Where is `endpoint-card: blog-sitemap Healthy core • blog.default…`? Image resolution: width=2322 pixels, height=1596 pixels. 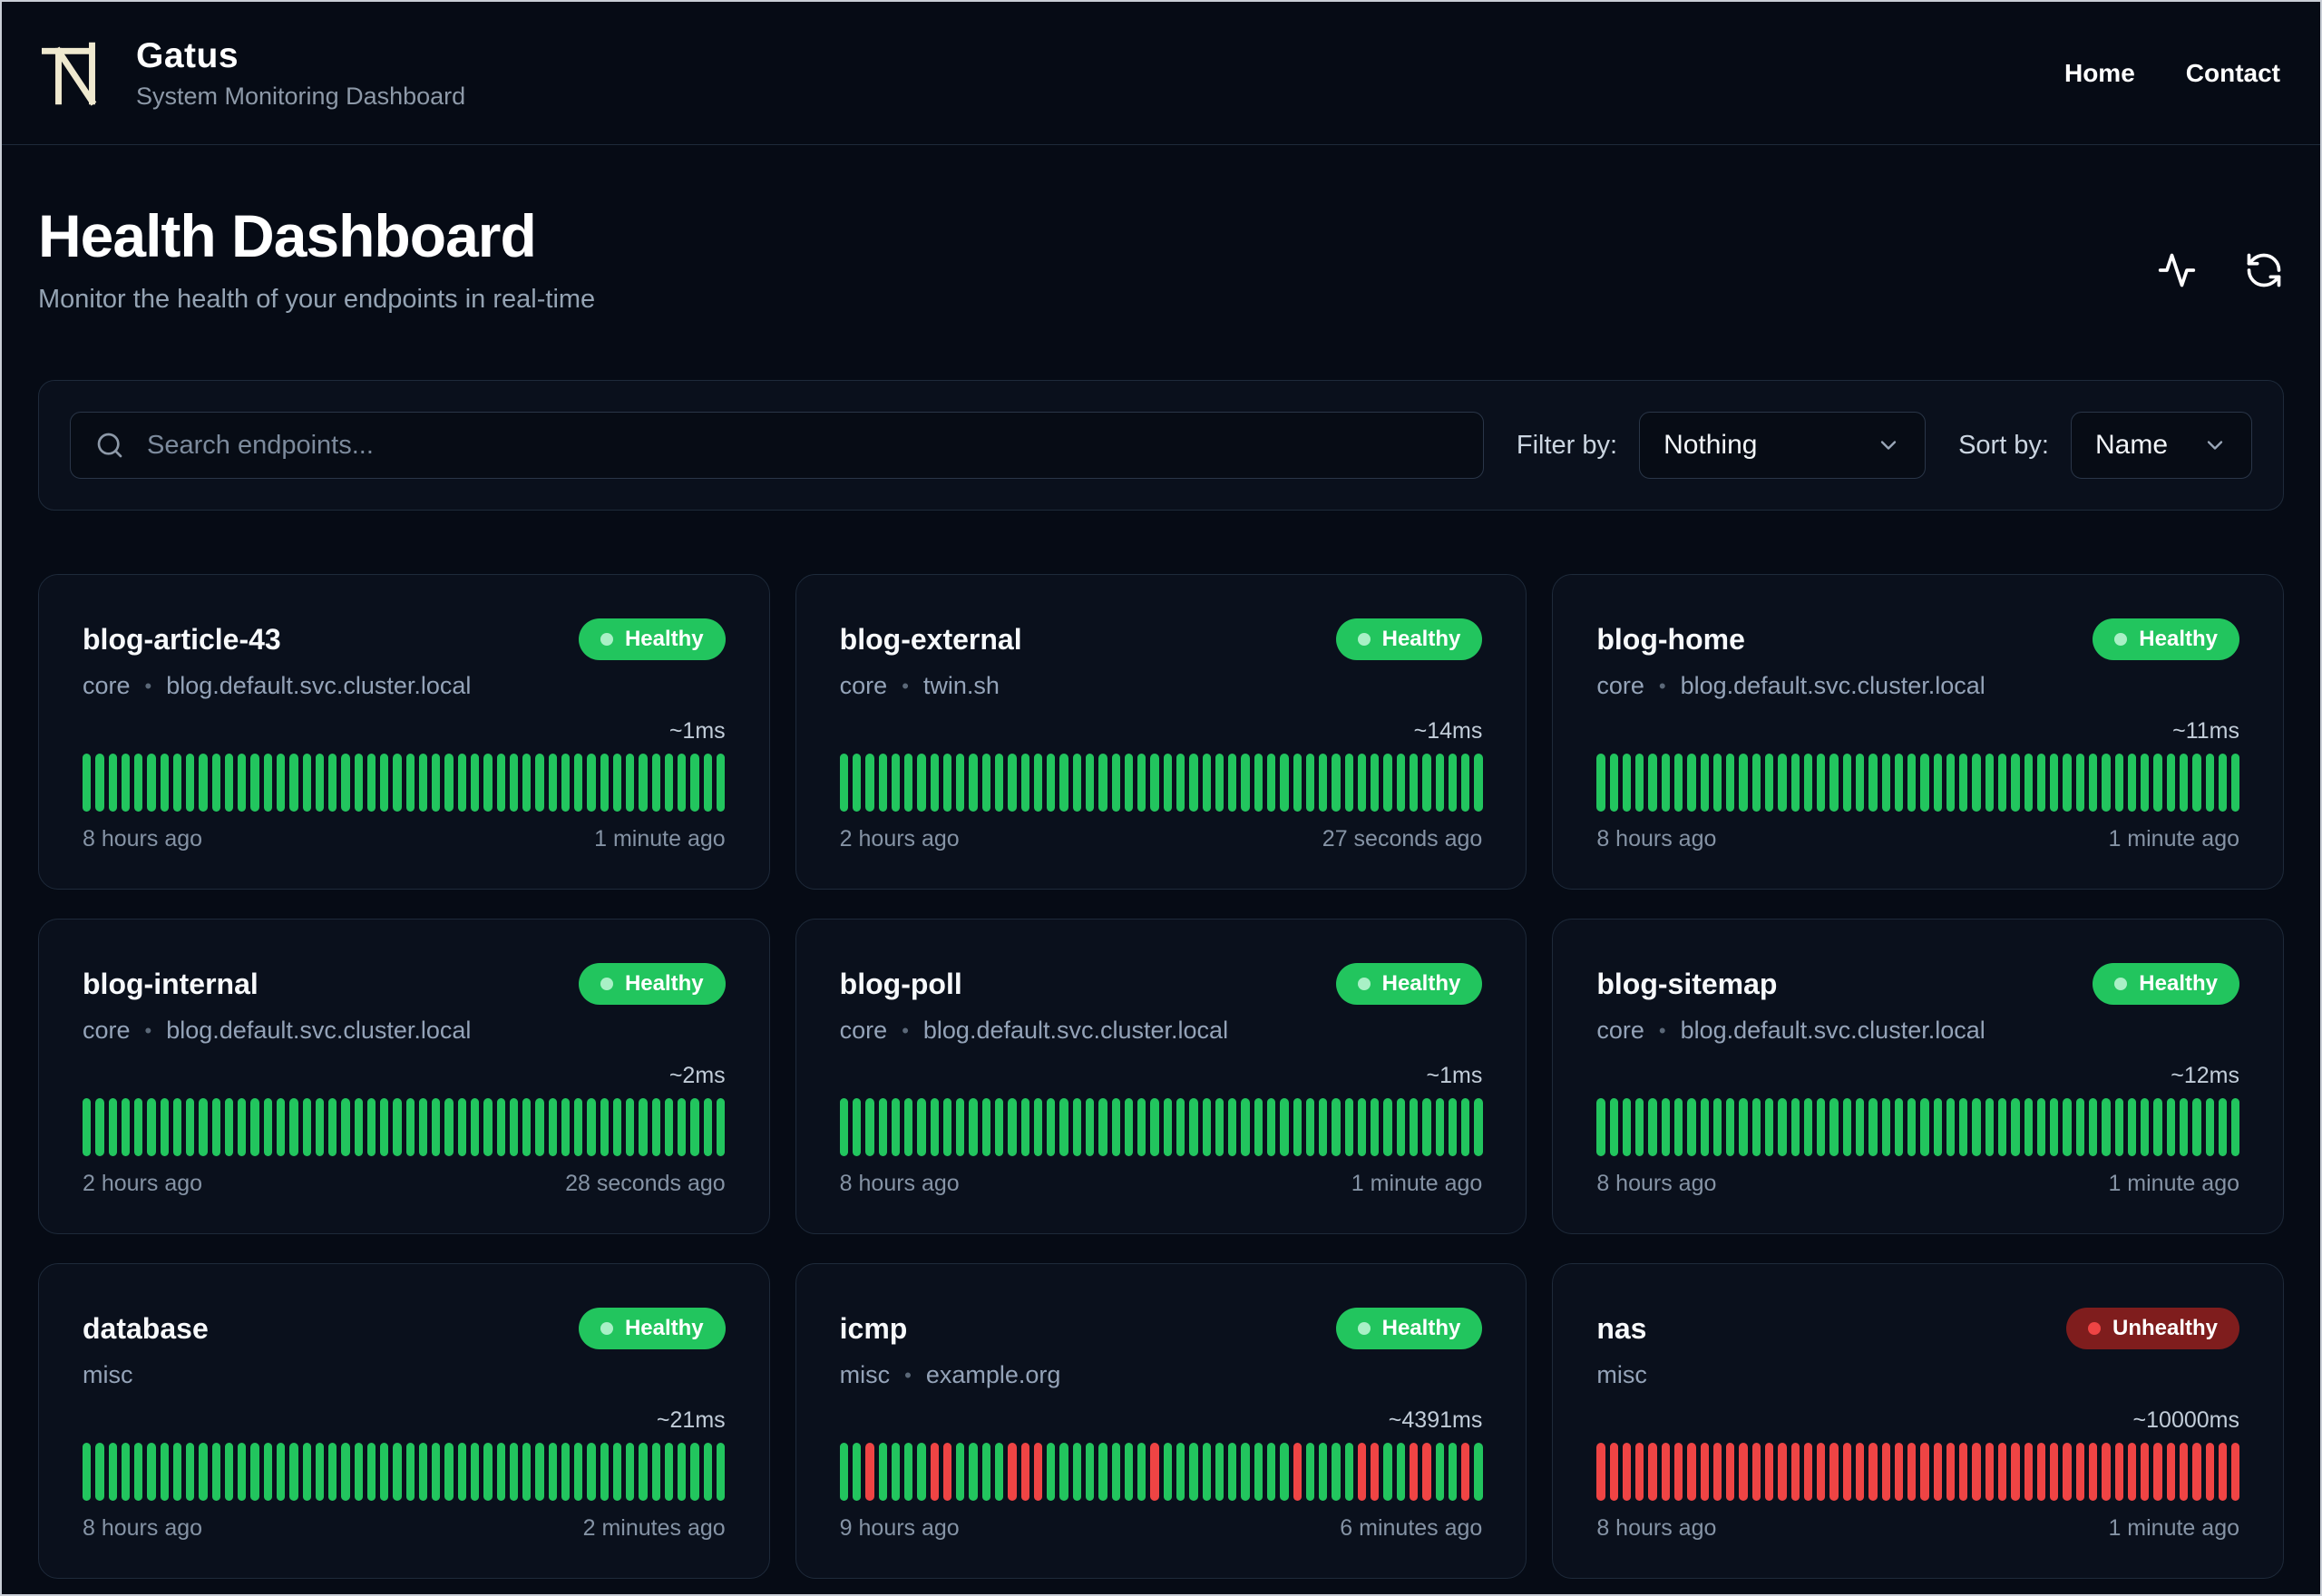 endpoint-card: blog-sitemap Healthy core • blog.default… is located at coordinates (1918, 1076).